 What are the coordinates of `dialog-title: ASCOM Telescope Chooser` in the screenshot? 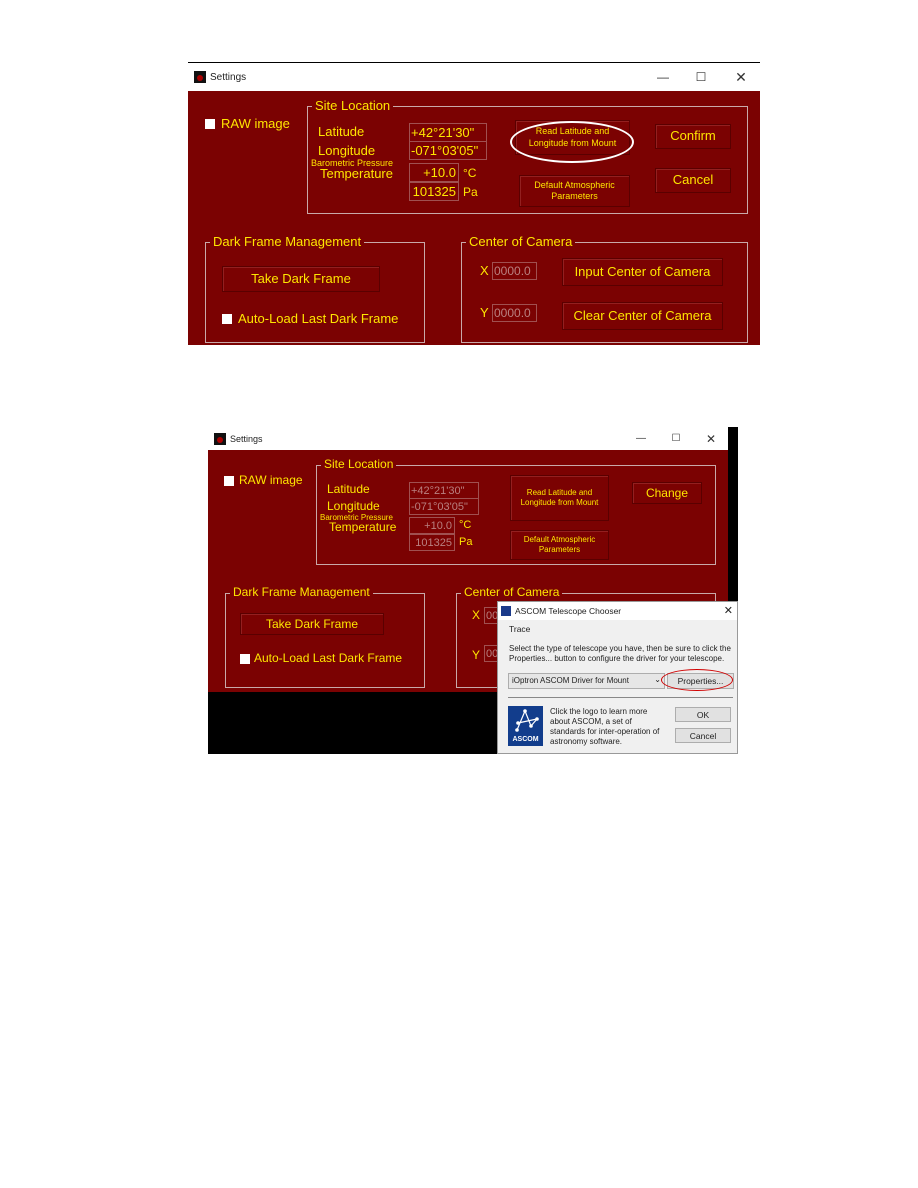 It's located at (568, 611).